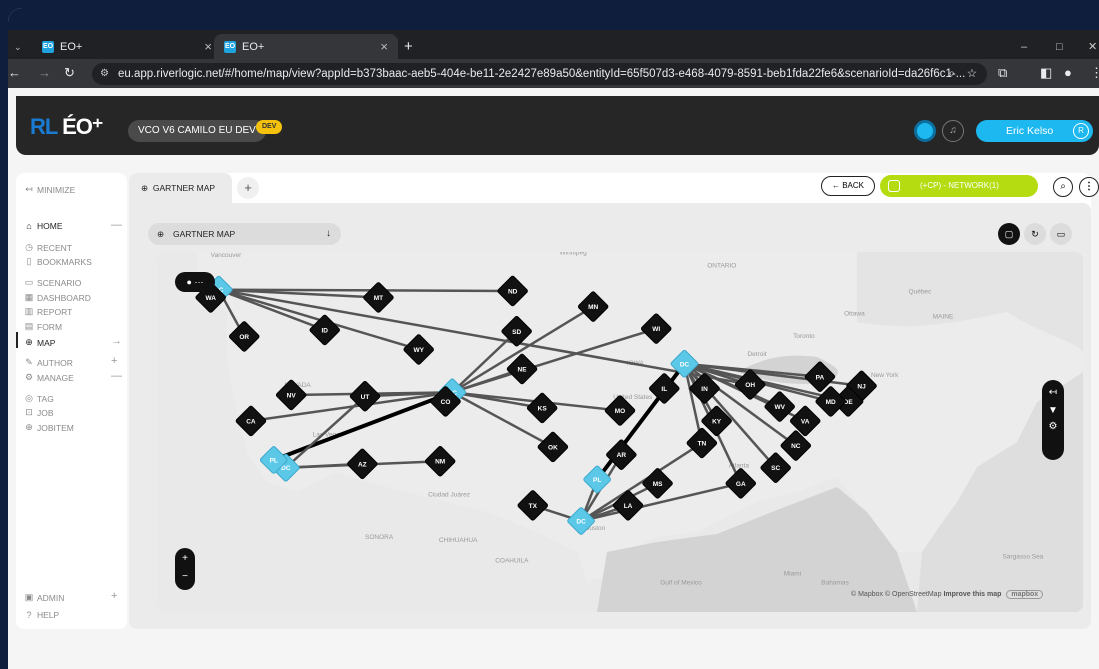 The height and width of the screenshot is (669, 1099). Describe the element at coordinates (328, 233) in the screenshot. I see `arrow-down-icon: ↓` at that location.